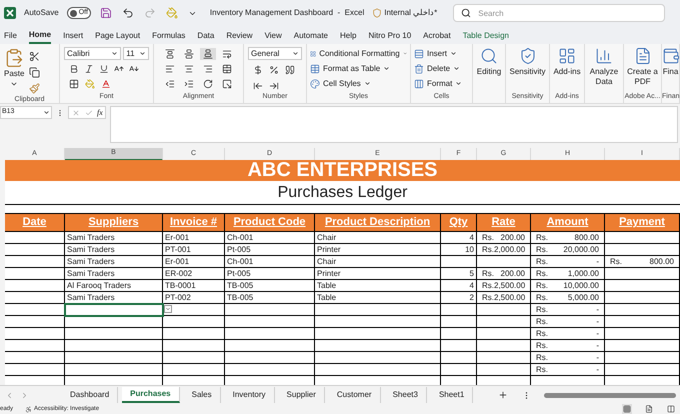 Image resolution: width=680 pixels, height=414 pixels. What do you see at coordinates (512, 273) in the screenshot?
I see `amount-value: 200.00` at bounding box center [512, 273].